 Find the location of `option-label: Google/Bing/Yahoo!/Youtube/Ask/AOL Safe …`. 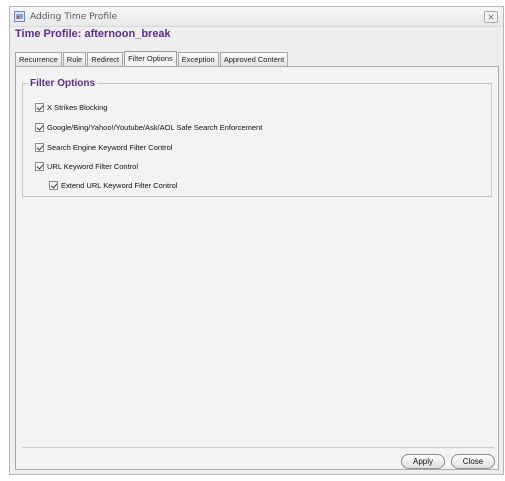

option-label: Google/Bing/Yahoo!/Youtube/Ask/AOL Safe … is located at coordinates (155, 127).